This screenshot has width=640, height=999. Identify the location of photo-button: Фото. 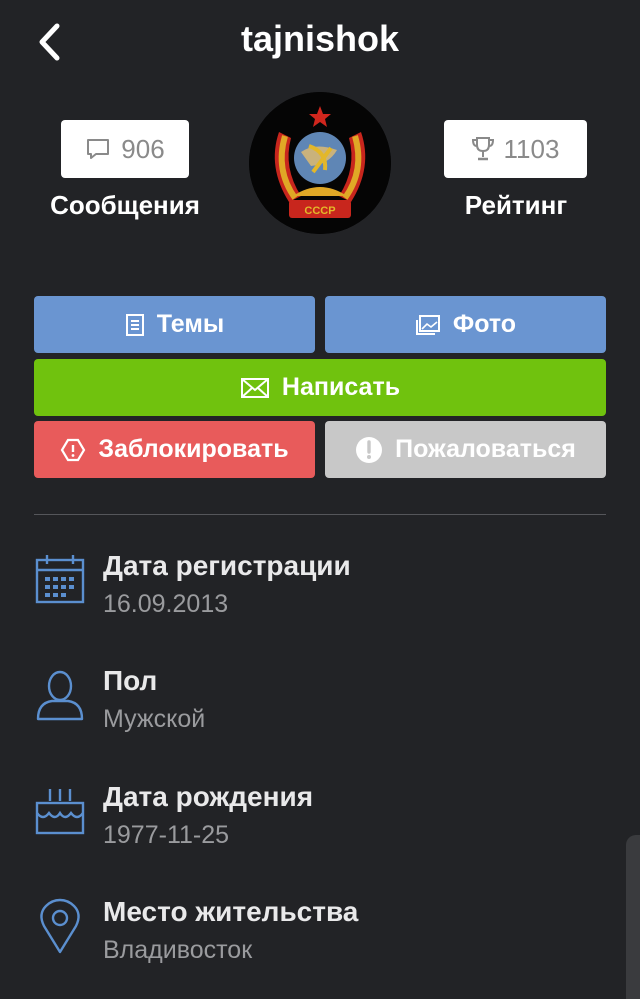
(465, 324).